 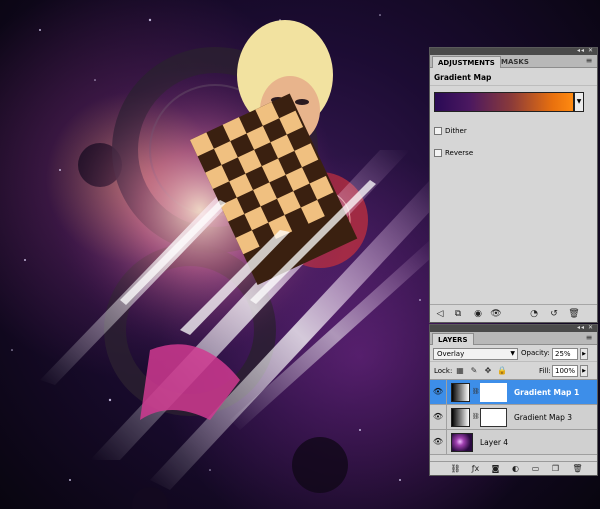 What do you see at coordinates (546, 392) in the screenshot?
I see `layer-name: Gradient Map 1` at bounding box center [546, 392].